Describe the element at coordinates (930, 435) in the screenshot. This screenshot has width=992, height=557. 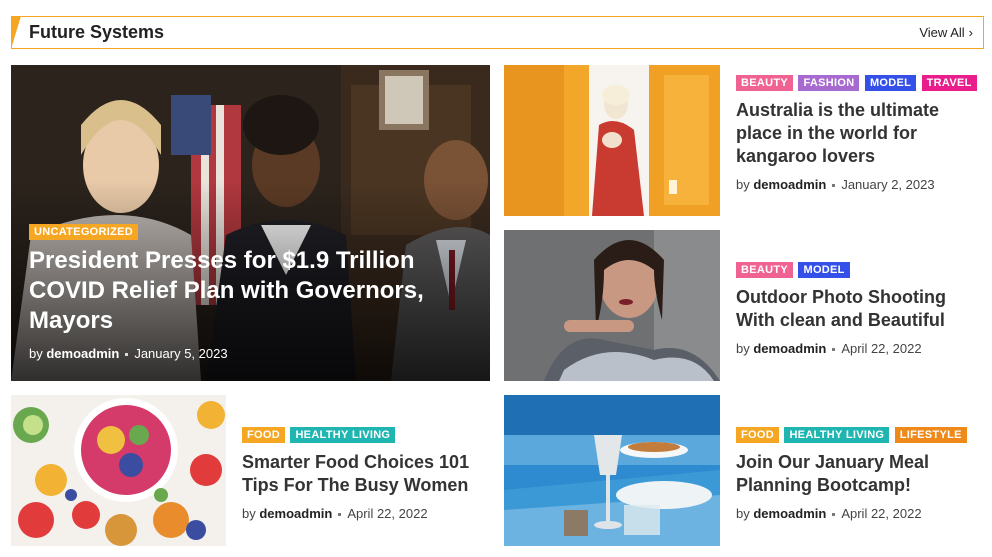
I see `category-badge: LIFESTYLE` at that location.